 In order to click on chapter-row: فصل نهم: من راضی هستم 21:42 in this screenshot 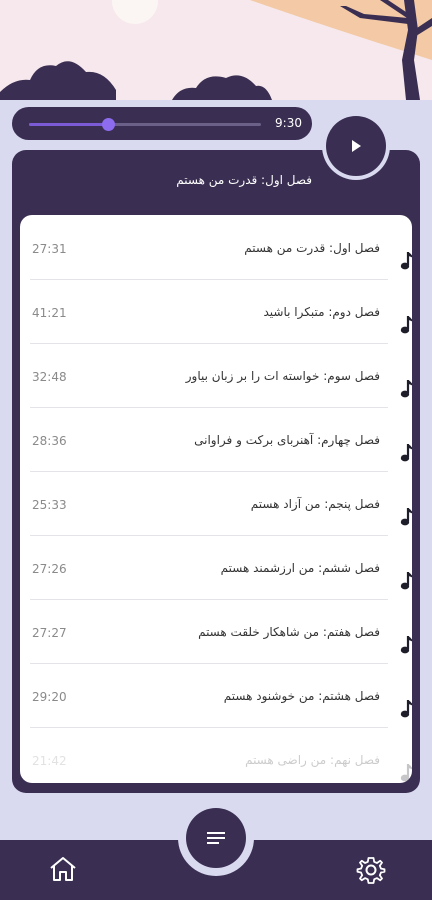, I will do `click(221, 755)`.